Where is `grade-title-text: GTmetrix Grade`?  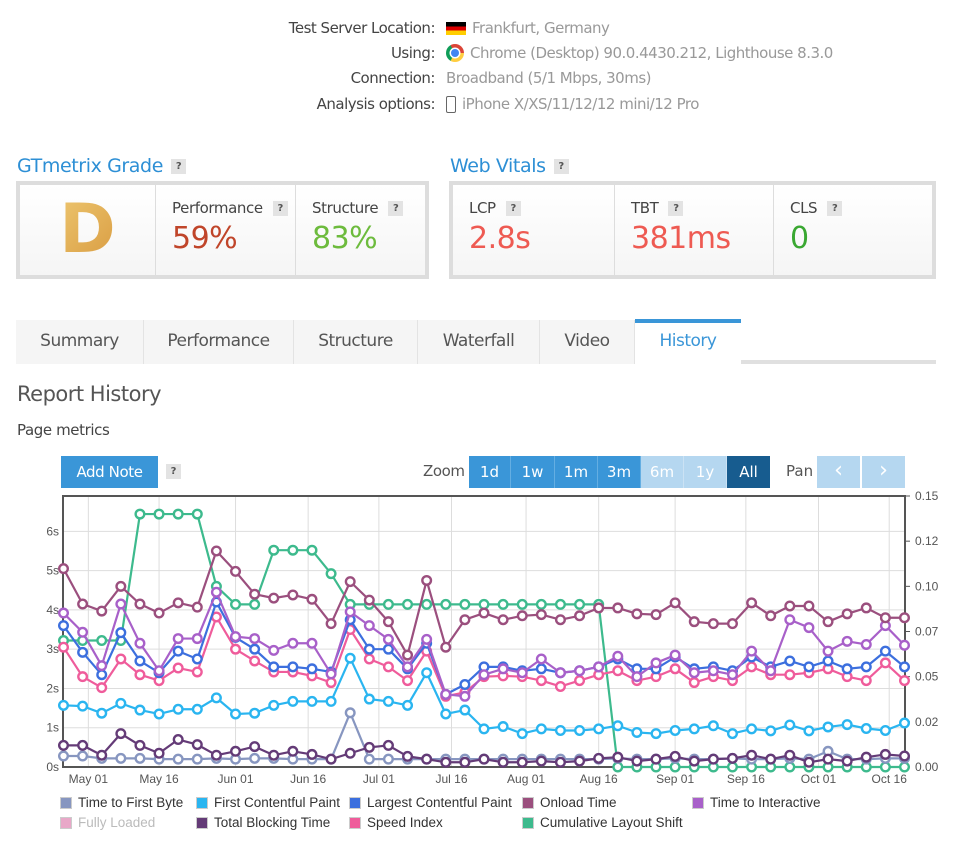 grade-title-text: GTmetrix Grade is located at coordinates (90, 166).